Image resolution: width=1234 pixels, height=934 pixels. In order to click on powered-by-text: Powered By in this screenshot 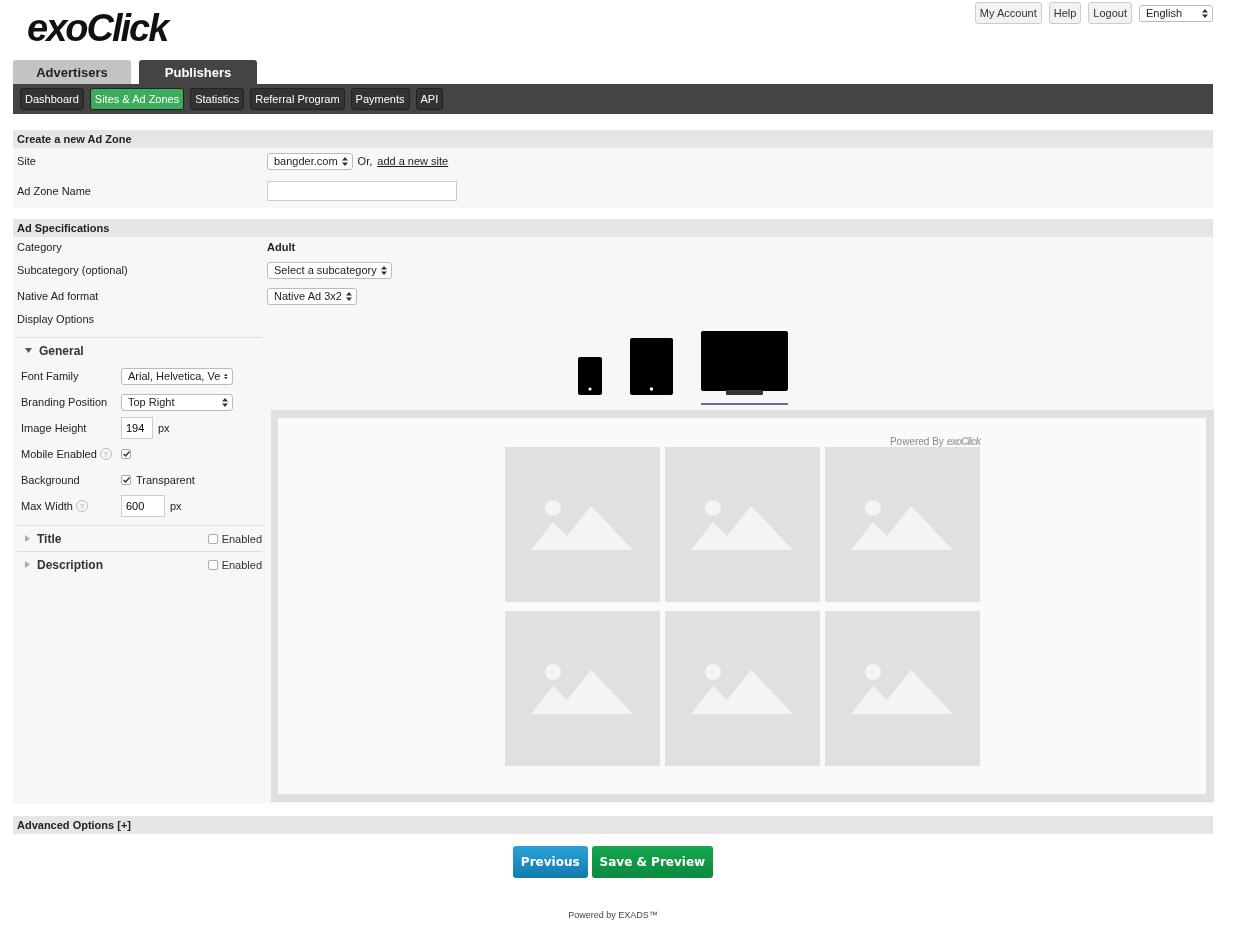, I will do `click(916, 441)`.